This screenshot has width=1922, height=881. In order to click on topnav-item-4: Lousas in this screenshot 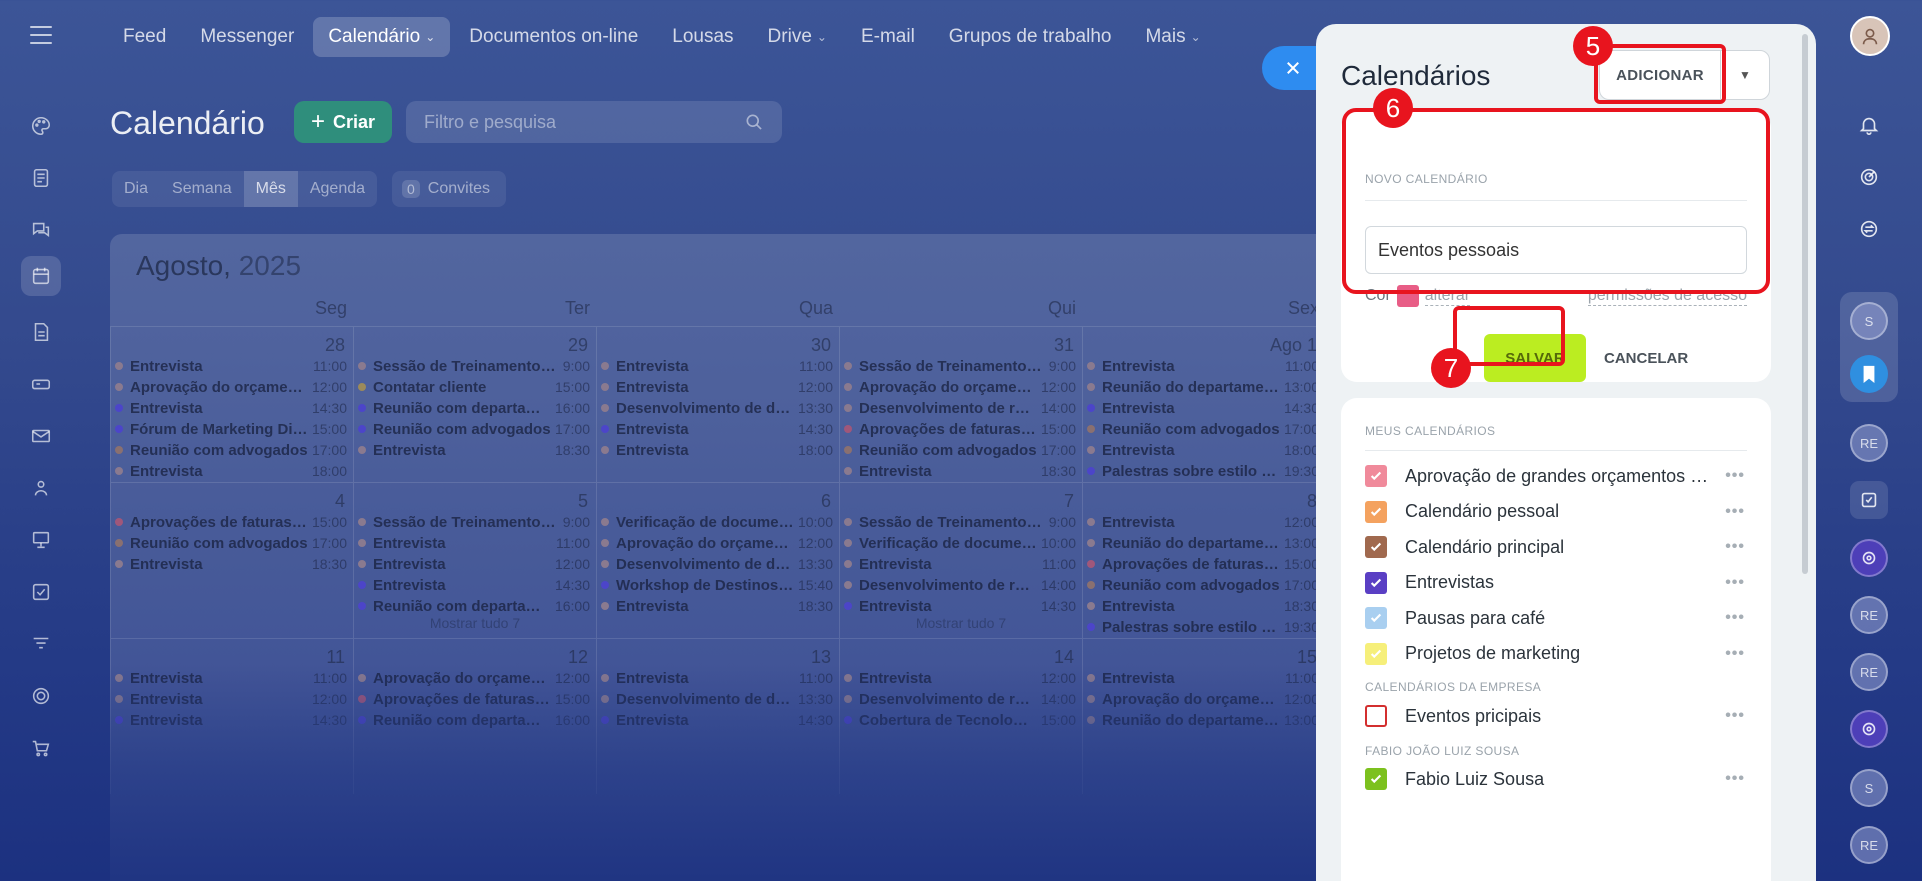, I will do `click(702, 37)`.